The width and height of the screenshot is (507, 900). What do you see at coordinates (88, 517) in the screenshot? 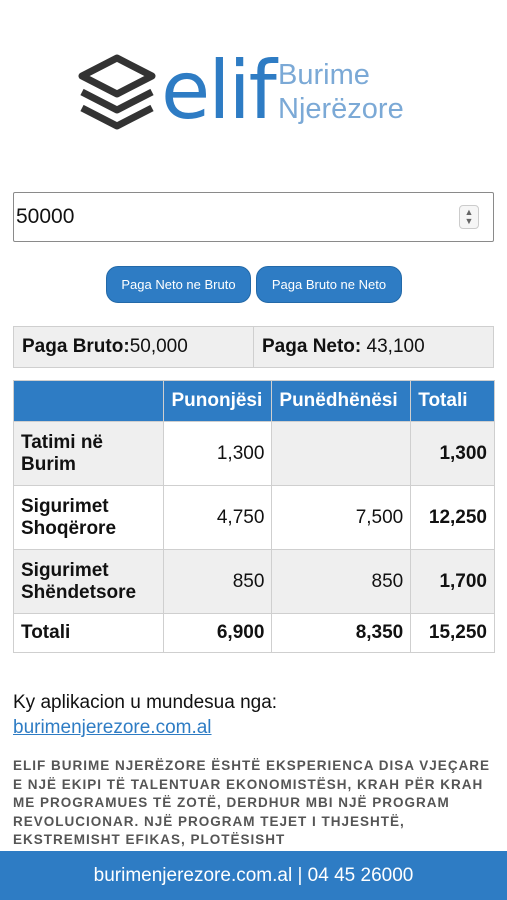
I see `row-label: Sigurimet Shoqërore` at bounding box center [88, 517].